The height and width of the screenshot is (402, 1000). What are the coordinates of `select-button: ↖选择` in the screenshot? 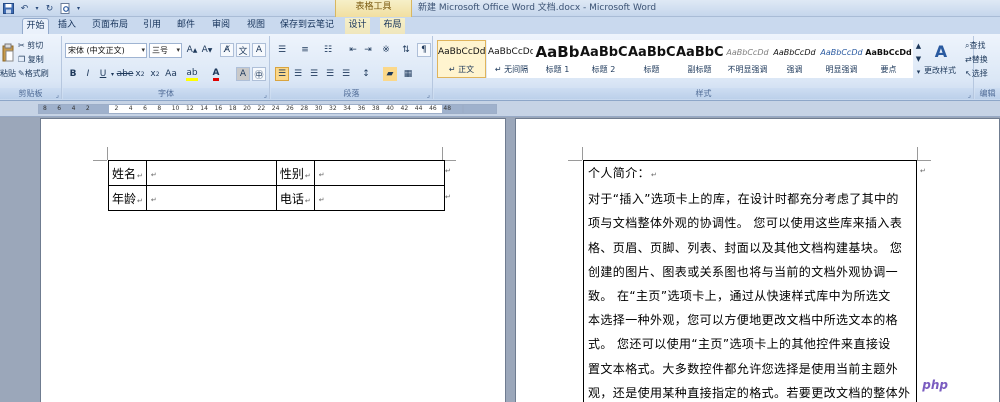 It's located at (976, 74).